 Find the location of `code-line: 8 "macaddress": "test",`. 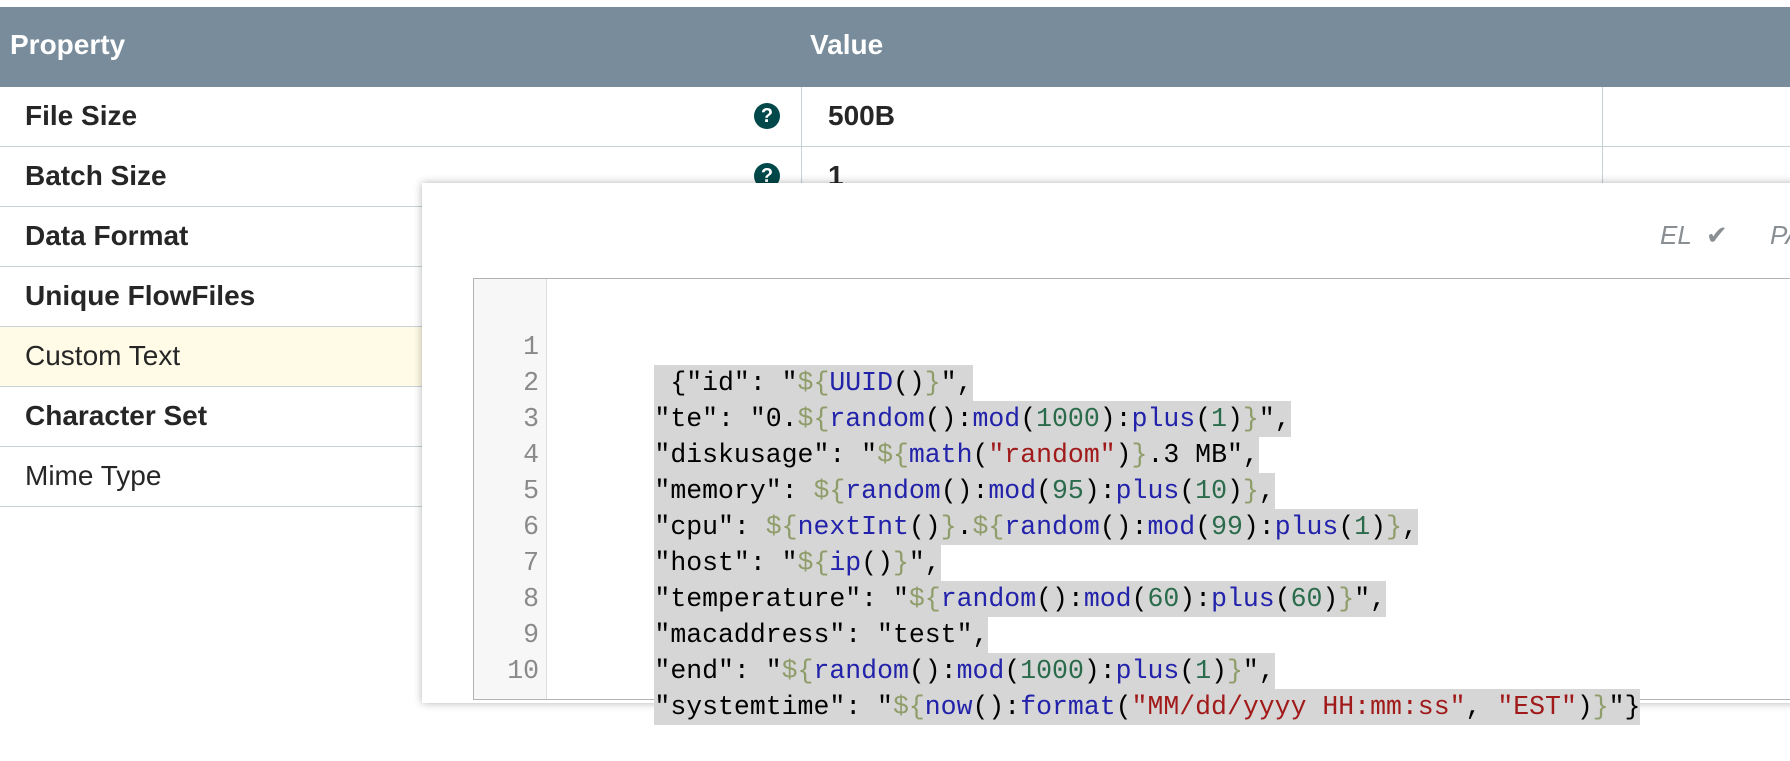

code-line: 8 "macaddress": "test", is located at coordinates (1081, 599).